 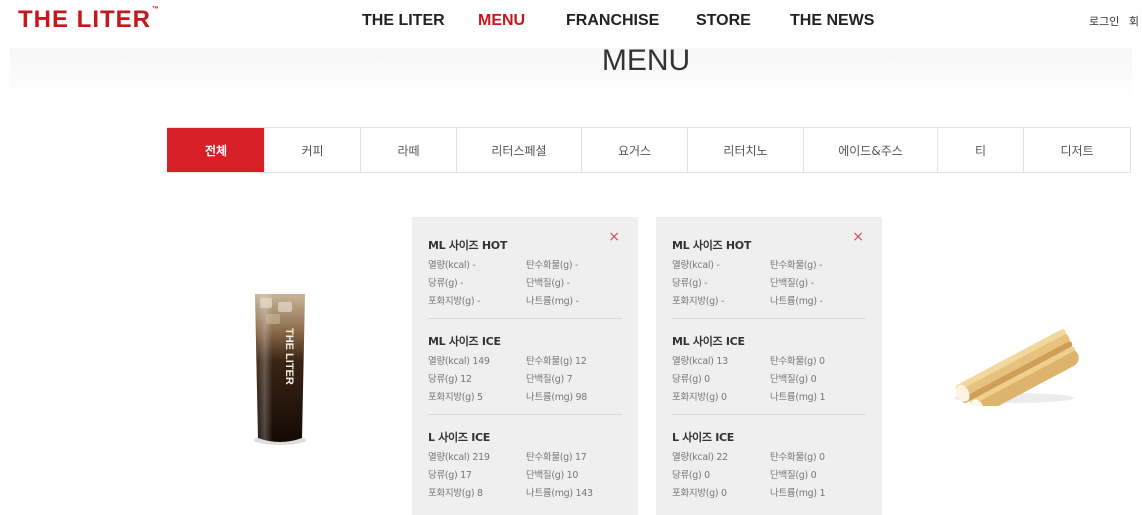 What do you see at coordinates (646, 60) in the screenshot?
I see `page-title: MENU` at bounding box center [646, 60].